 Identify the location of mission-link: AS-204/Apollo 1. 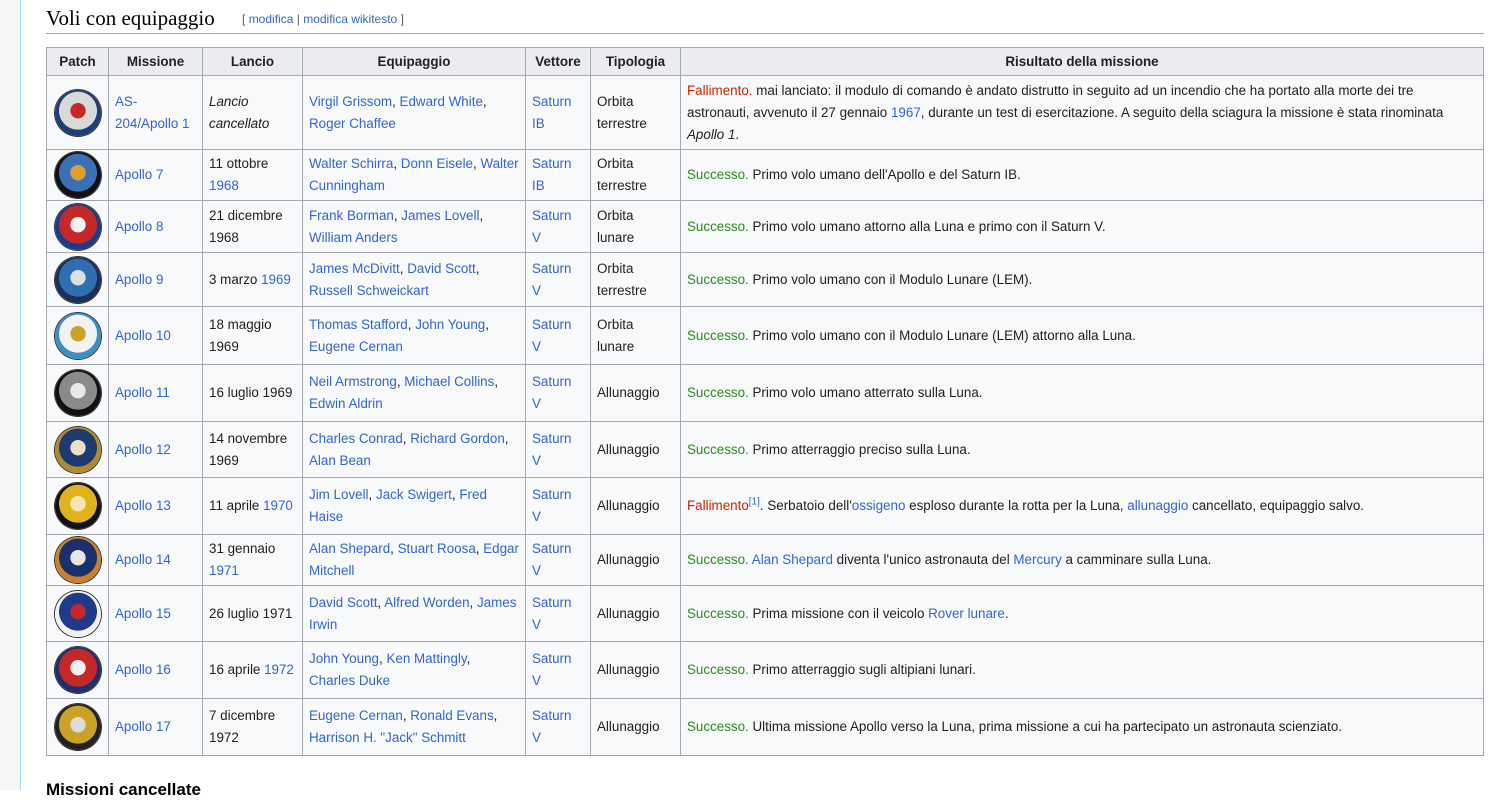
(152, 112).